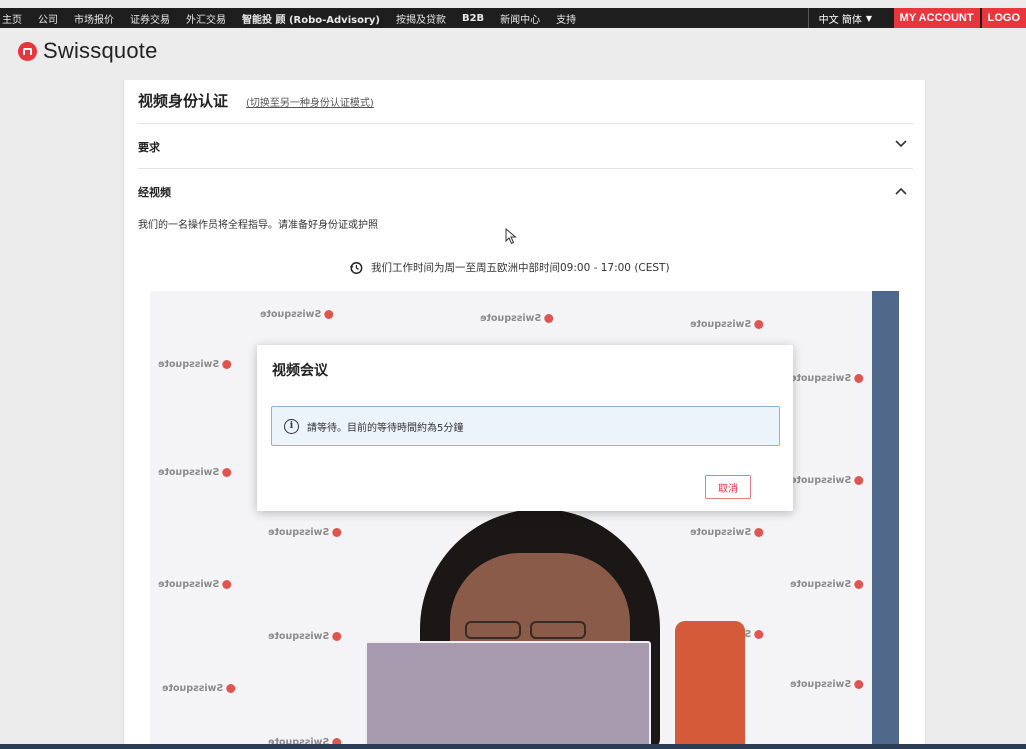 This screenshot has width=1026, height=749. Describe the element at coordinates (385, 428) in the screenshot. I see `wait-info-text: 請等待。目前的等待時間約為5分鐘` at that location.